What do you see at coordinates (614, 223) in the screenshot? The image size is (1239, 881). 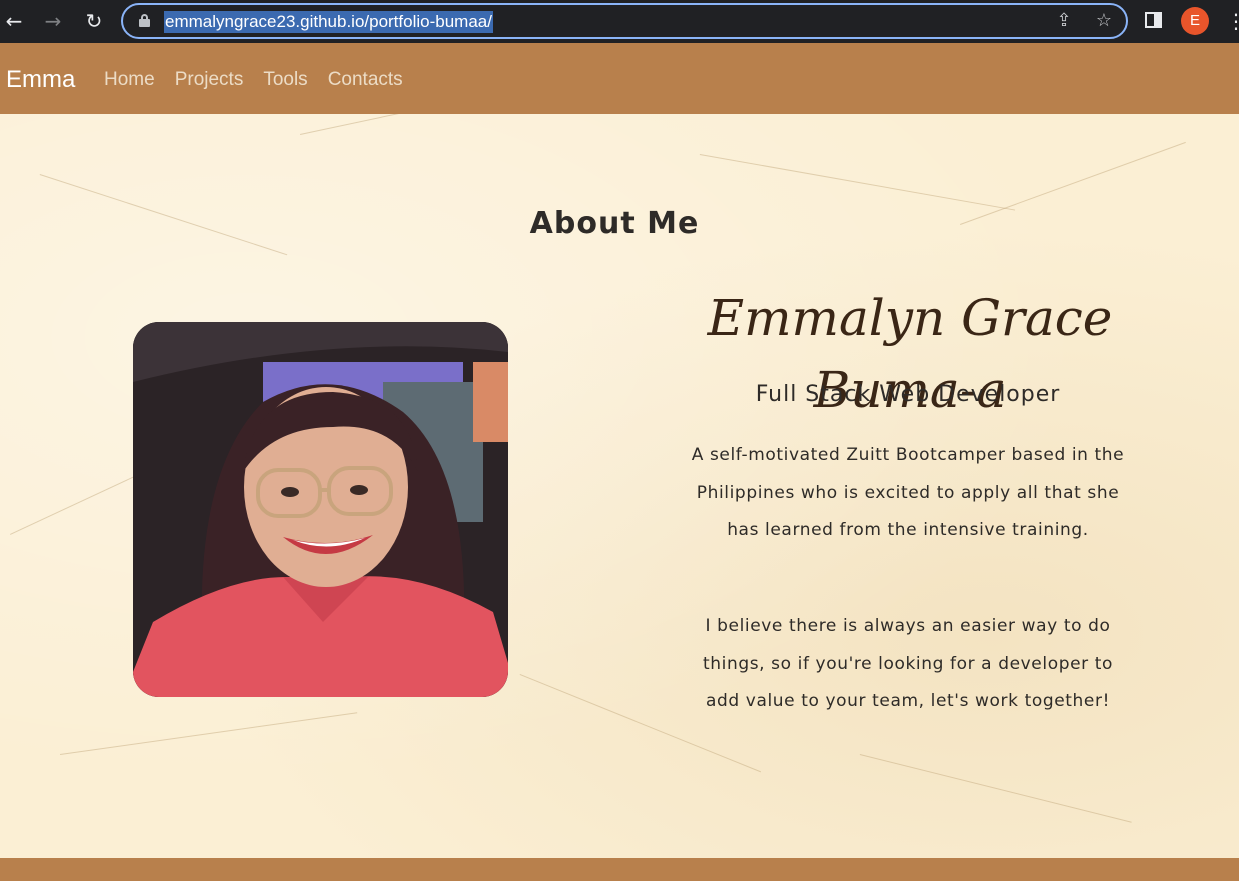 I see `section-title: About Me` at bounding box center [614, 223].